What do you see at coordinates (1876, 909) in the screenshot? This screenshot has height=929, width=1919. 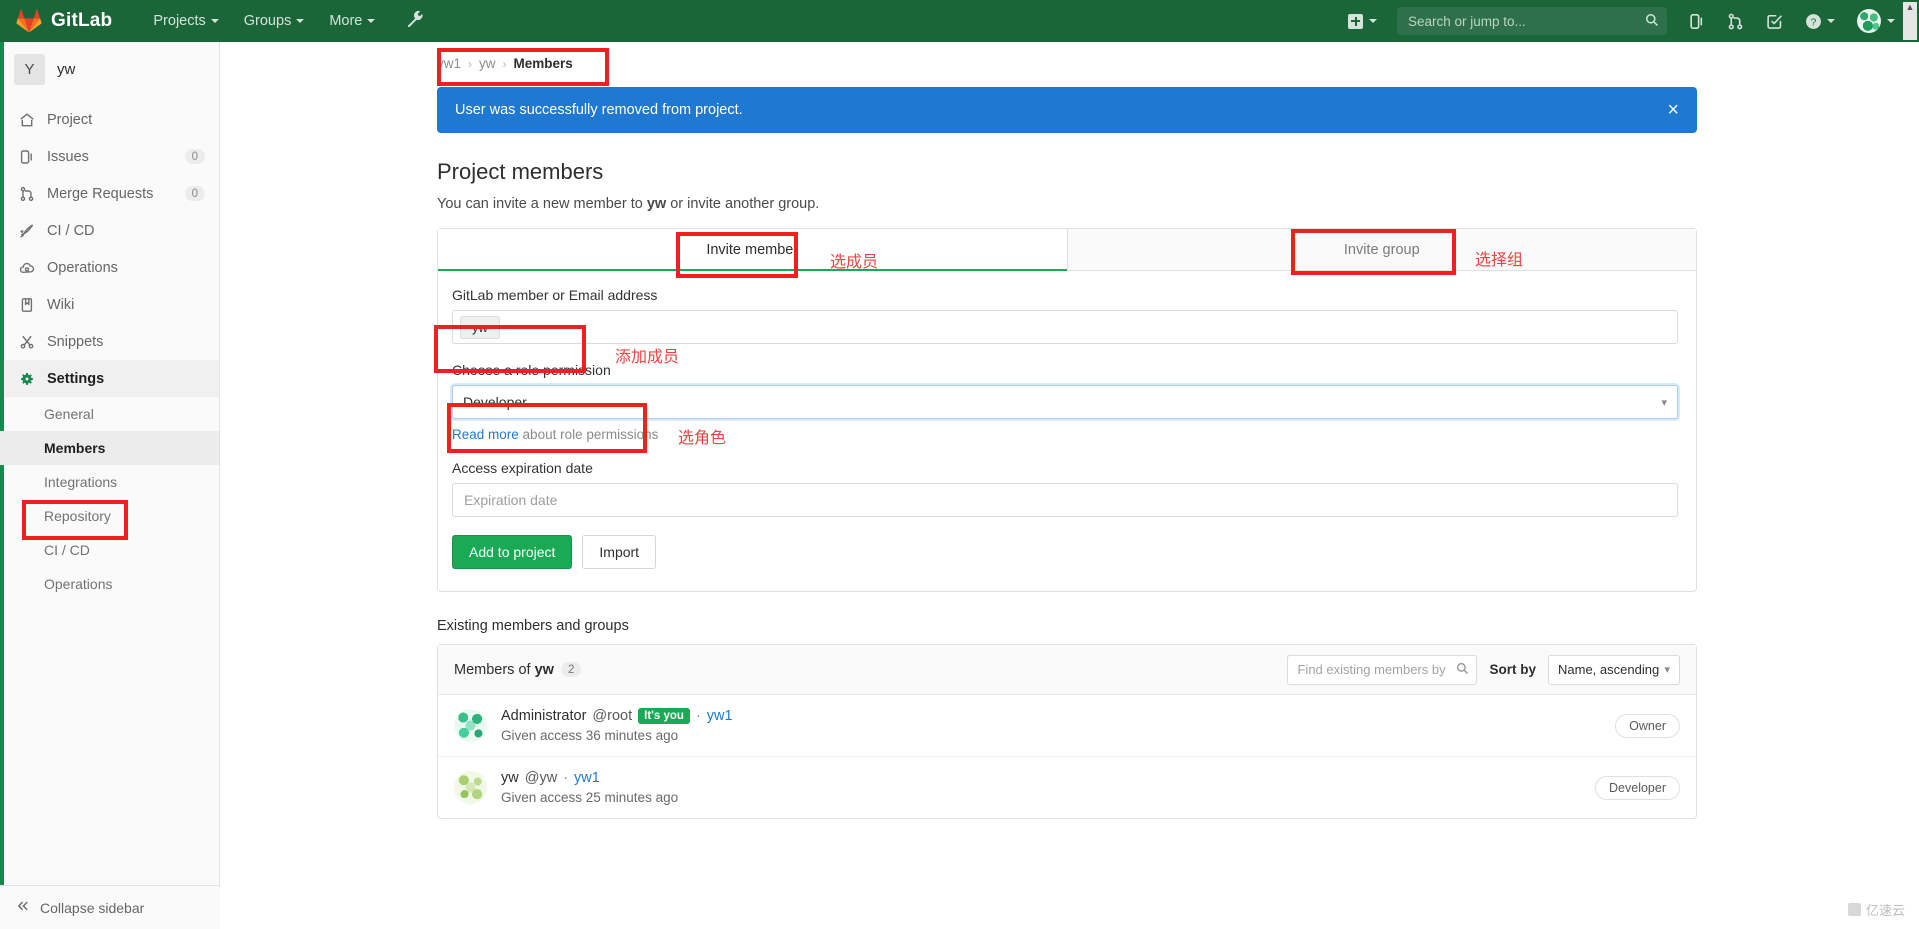 I see `watermark: 亿速云` at bounding box center [1876, 909].